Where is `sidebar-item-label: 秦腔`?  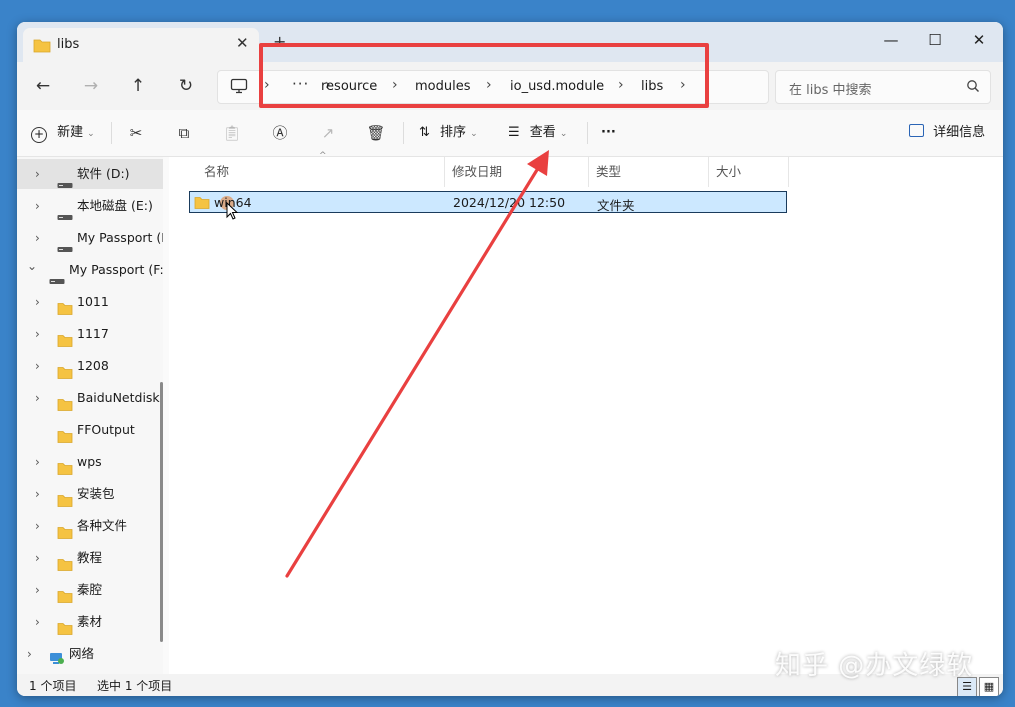 sidebar-item-label: 秦腔 is located at coordinates (90, 589).